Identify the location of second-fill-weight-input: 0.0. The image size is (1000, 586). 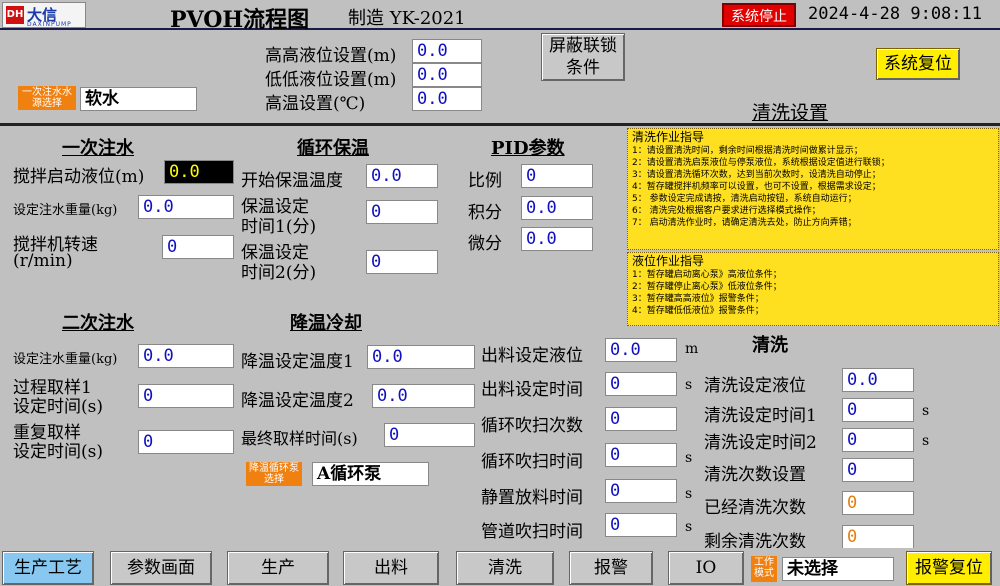
(186, 356).